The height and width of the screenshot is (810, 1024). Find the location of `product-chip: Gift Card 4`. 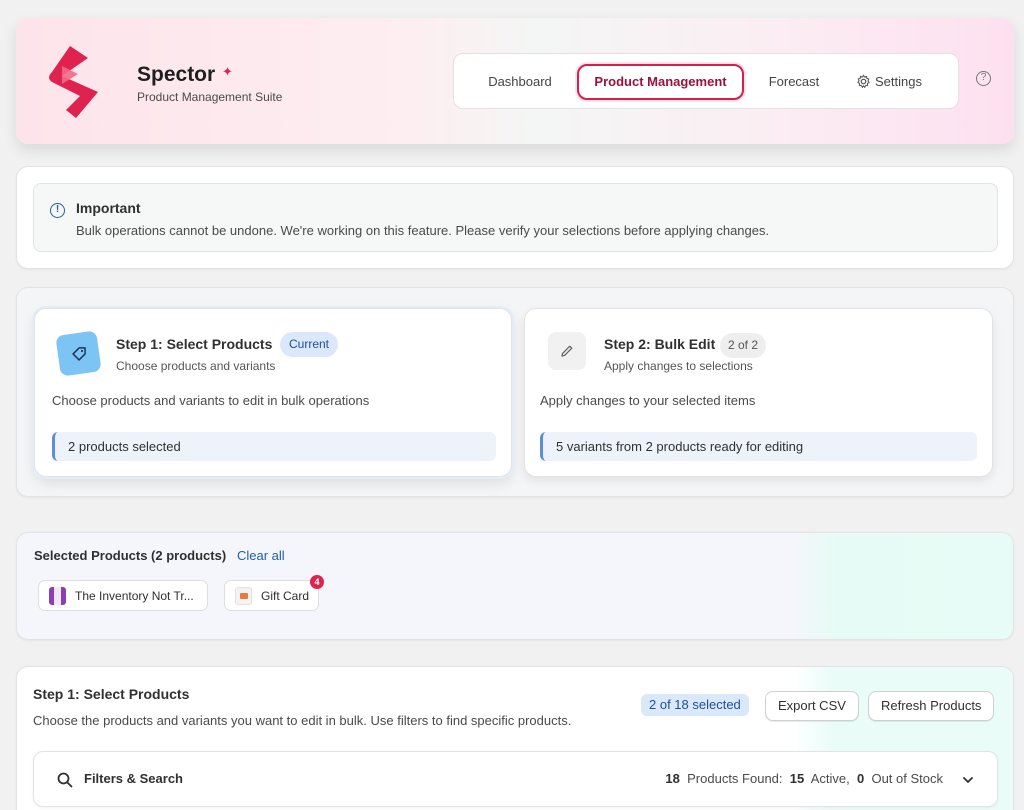

product-chip: Gift Card 4 is located at coordinates (274, 593).